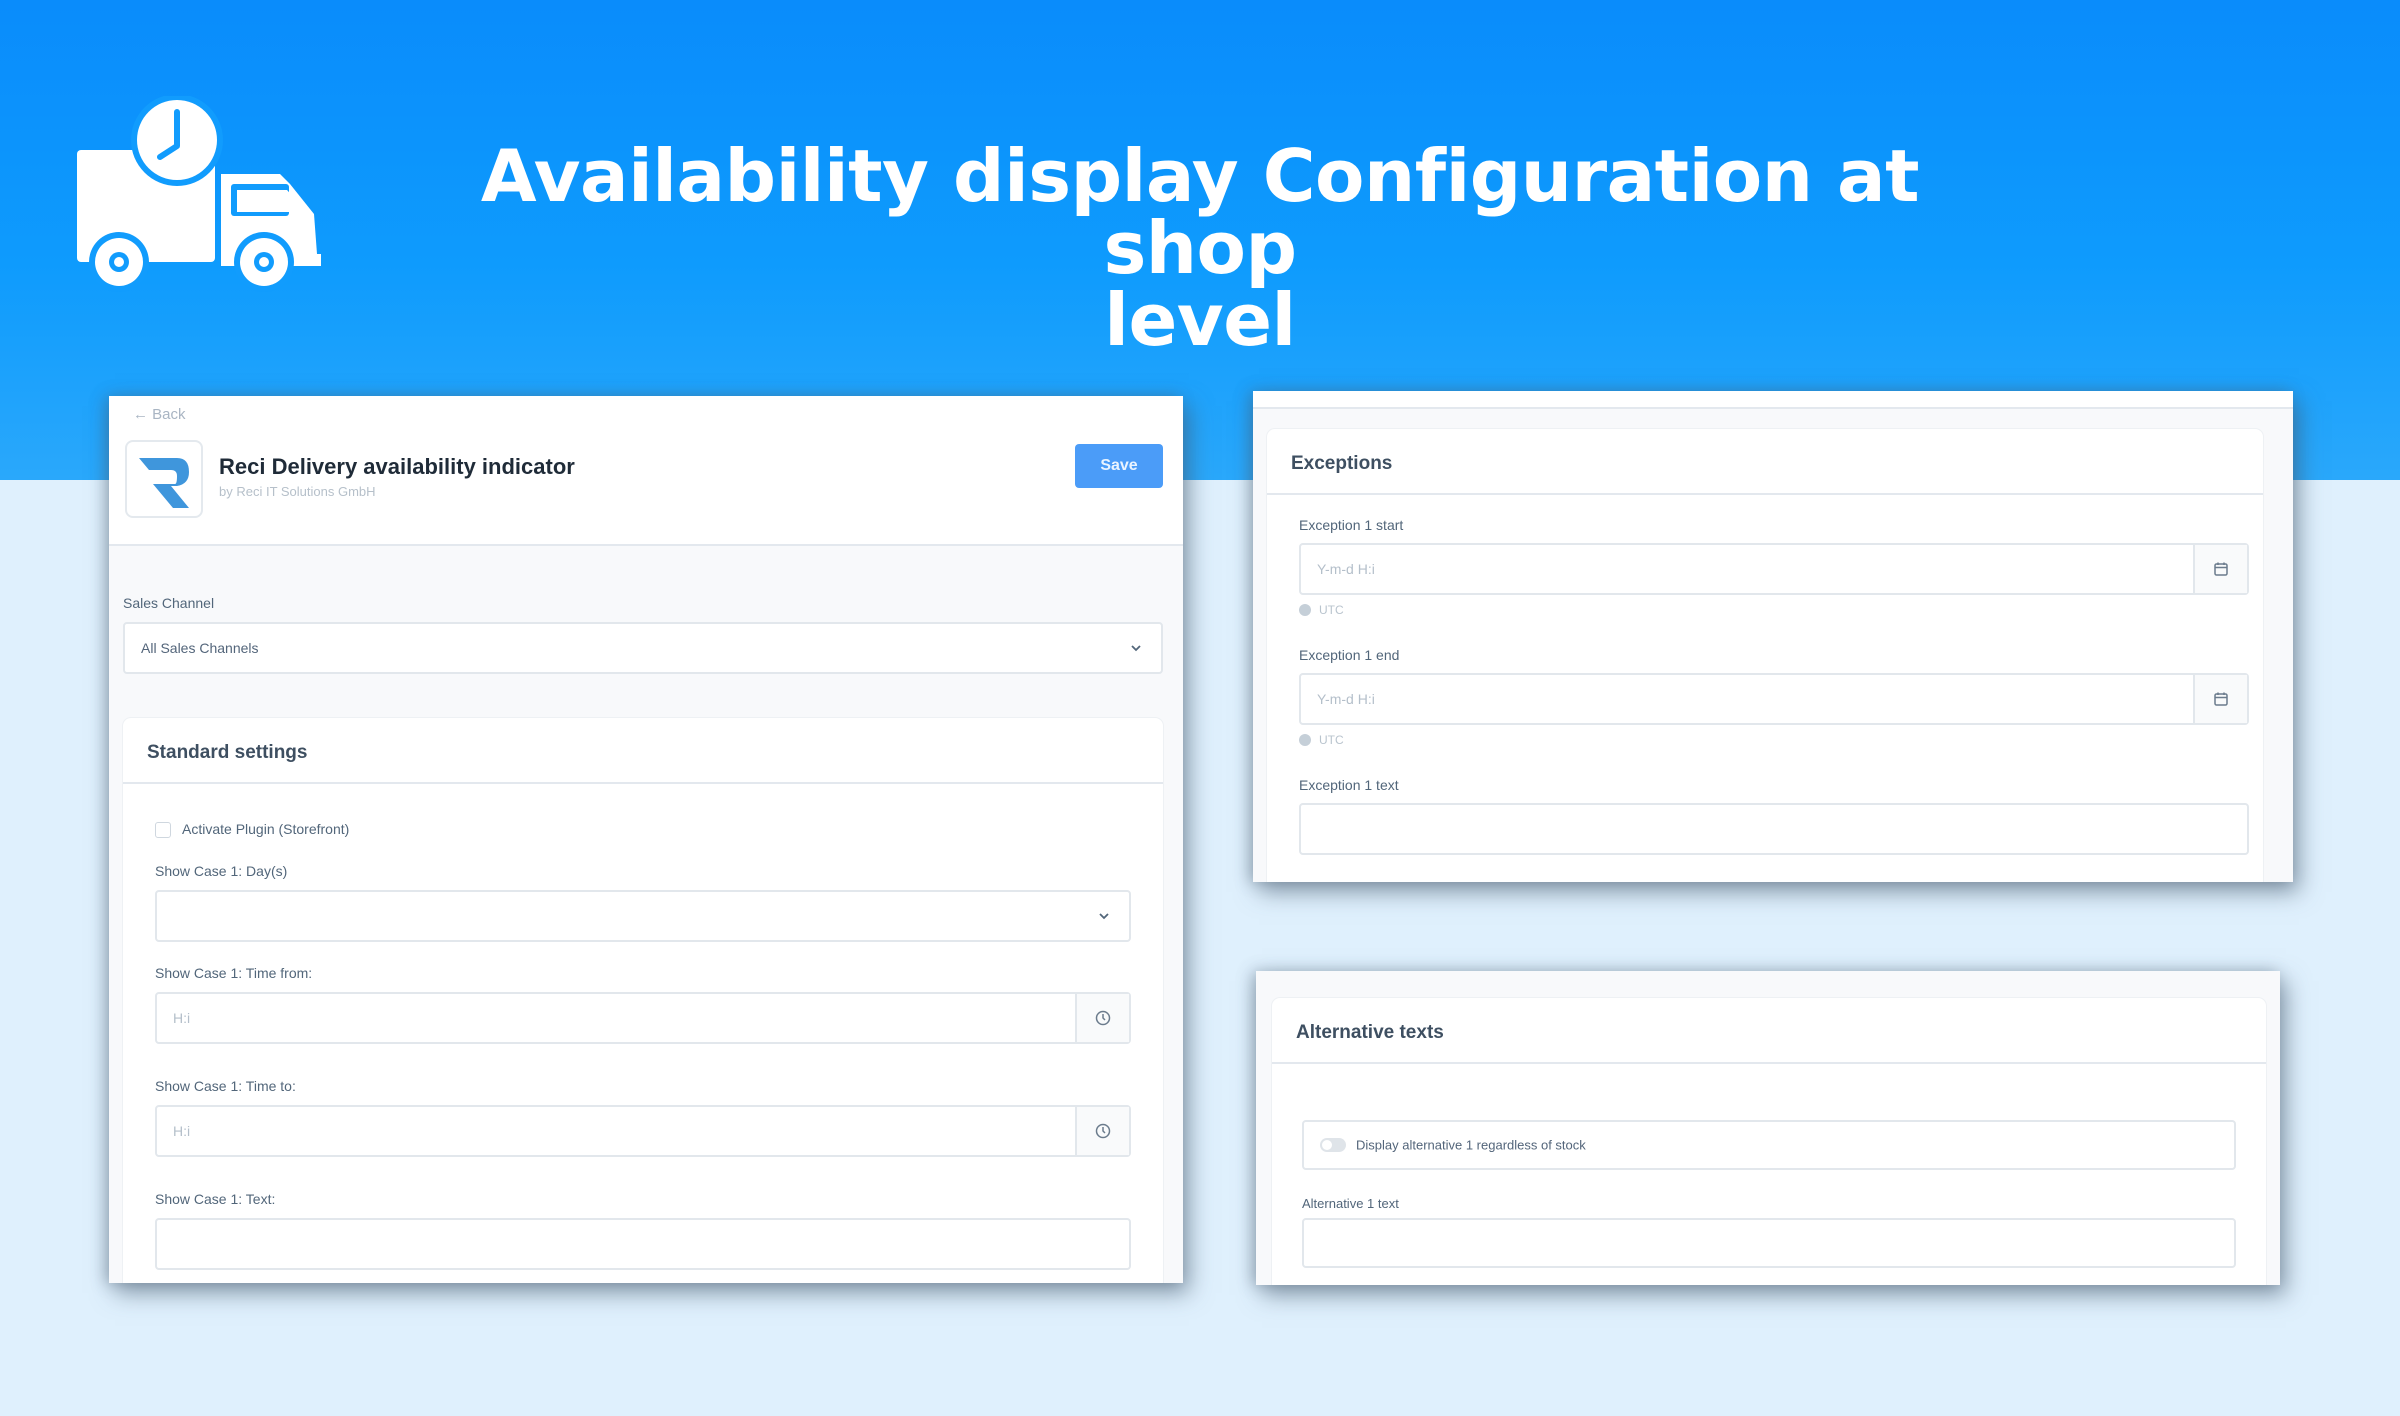 The height and width of the screenshot is (1416, 2400). I want to click on app-vendor: by Reci IT Solutions GmbH, so click(297, 491).